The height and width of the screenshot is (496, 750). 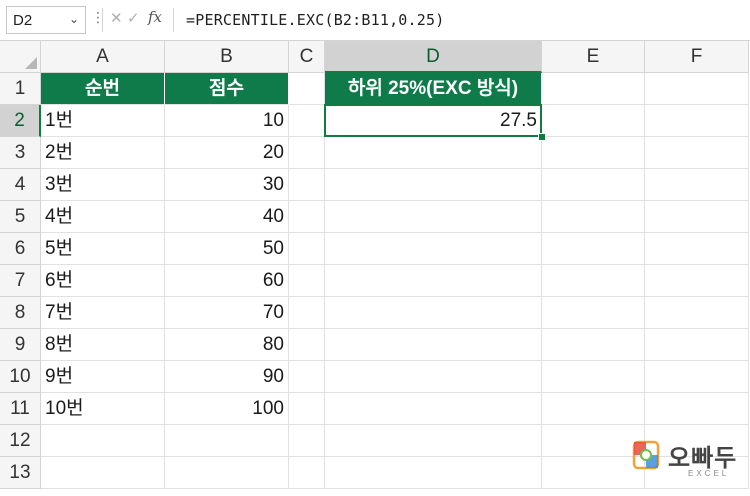 What do you see at coordinates (593, 377) in the screenshot?
I see `cell-e10` at bounding box center [593, 377].